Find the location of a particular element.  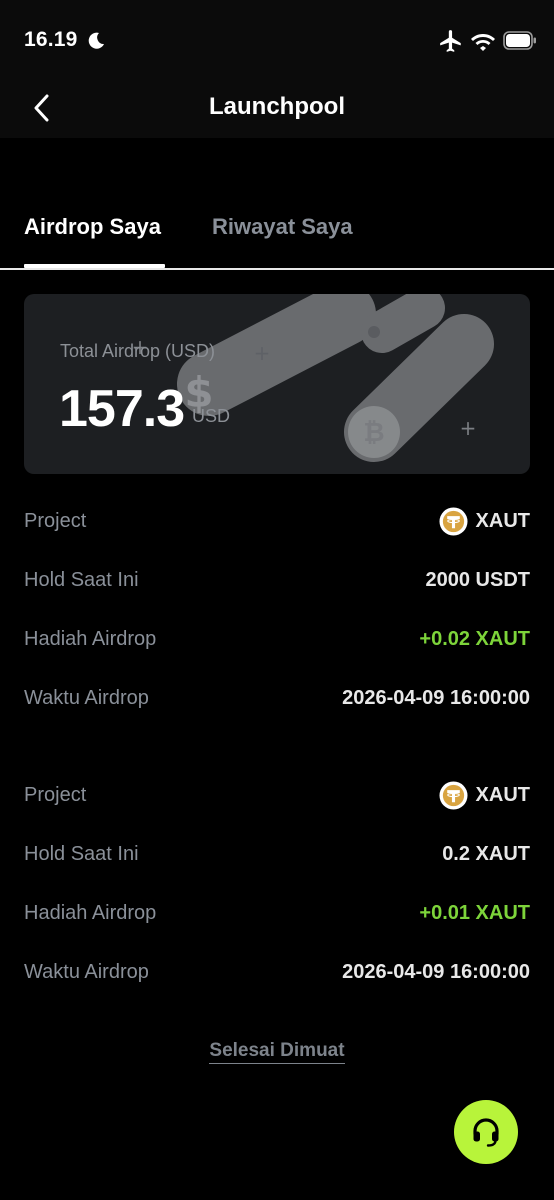

reward-value: +0.02 XAUT is located at coordinates (474, 639).